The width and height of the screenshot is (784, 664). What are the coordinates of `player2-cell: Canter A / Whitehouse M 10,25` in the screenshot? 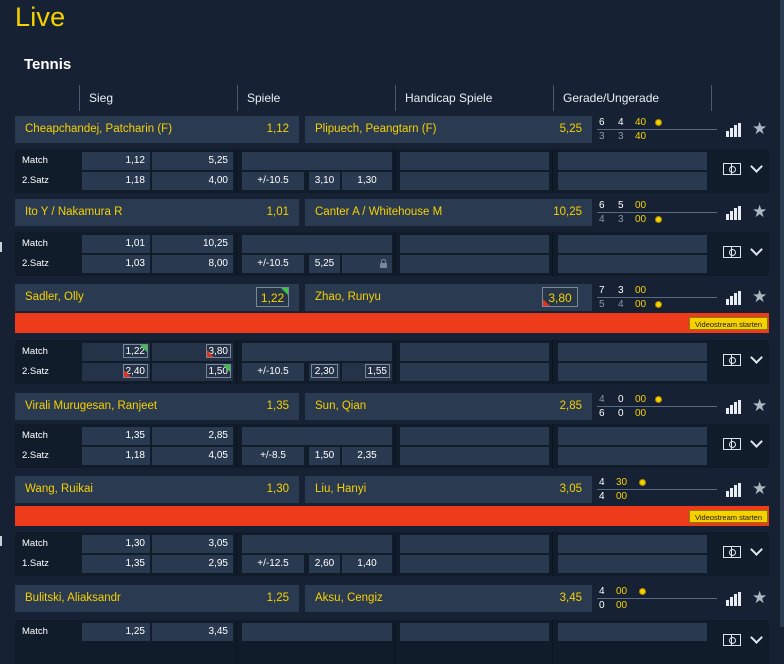 It's located at (448, 212).